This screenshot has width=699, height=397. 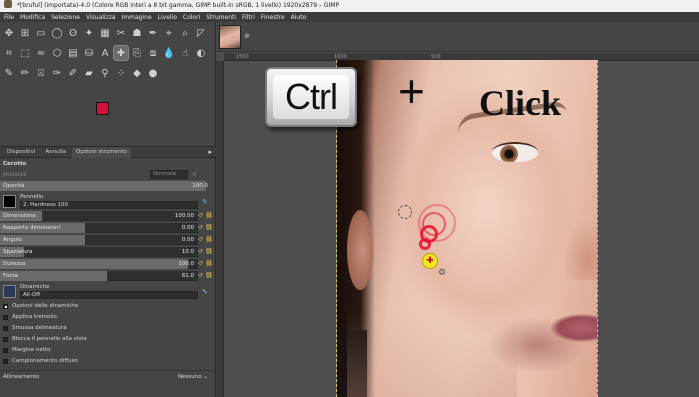 I want to click on tab-undo: Annulla, so click(x=55, y=152).